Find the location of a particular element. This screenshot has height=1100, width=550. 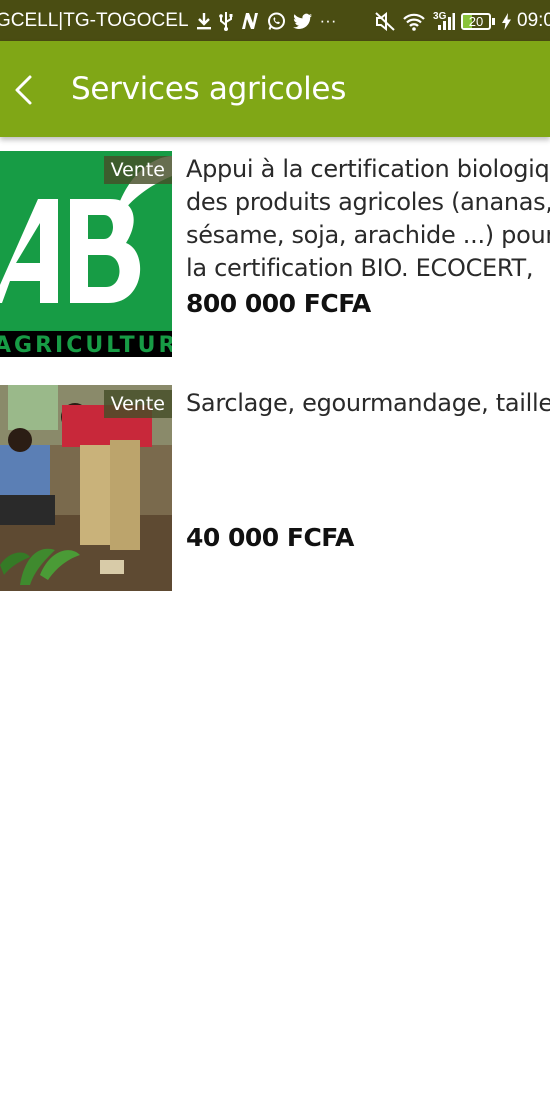

description-line: des produits agricoles (ananas, is located at coordinates (368, 202).